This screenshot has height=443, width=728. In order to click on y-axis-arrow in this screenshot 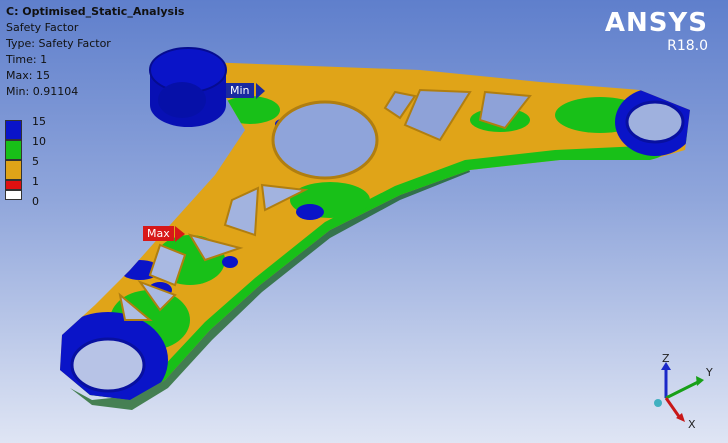, I will do `click(700, 381)`.